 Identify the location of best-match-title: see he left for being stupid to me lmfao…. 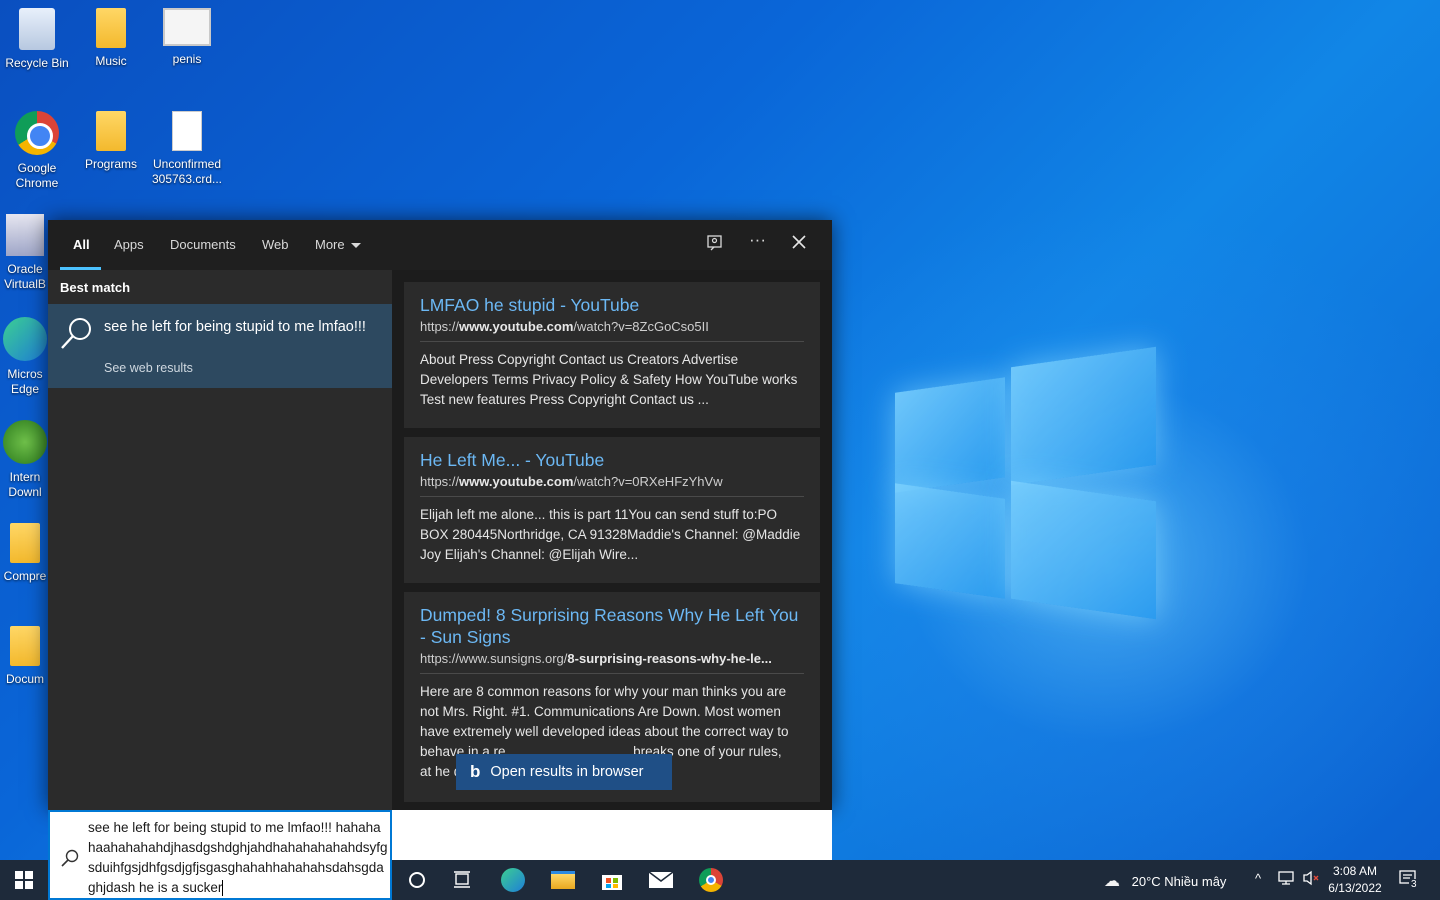
(235, 327).